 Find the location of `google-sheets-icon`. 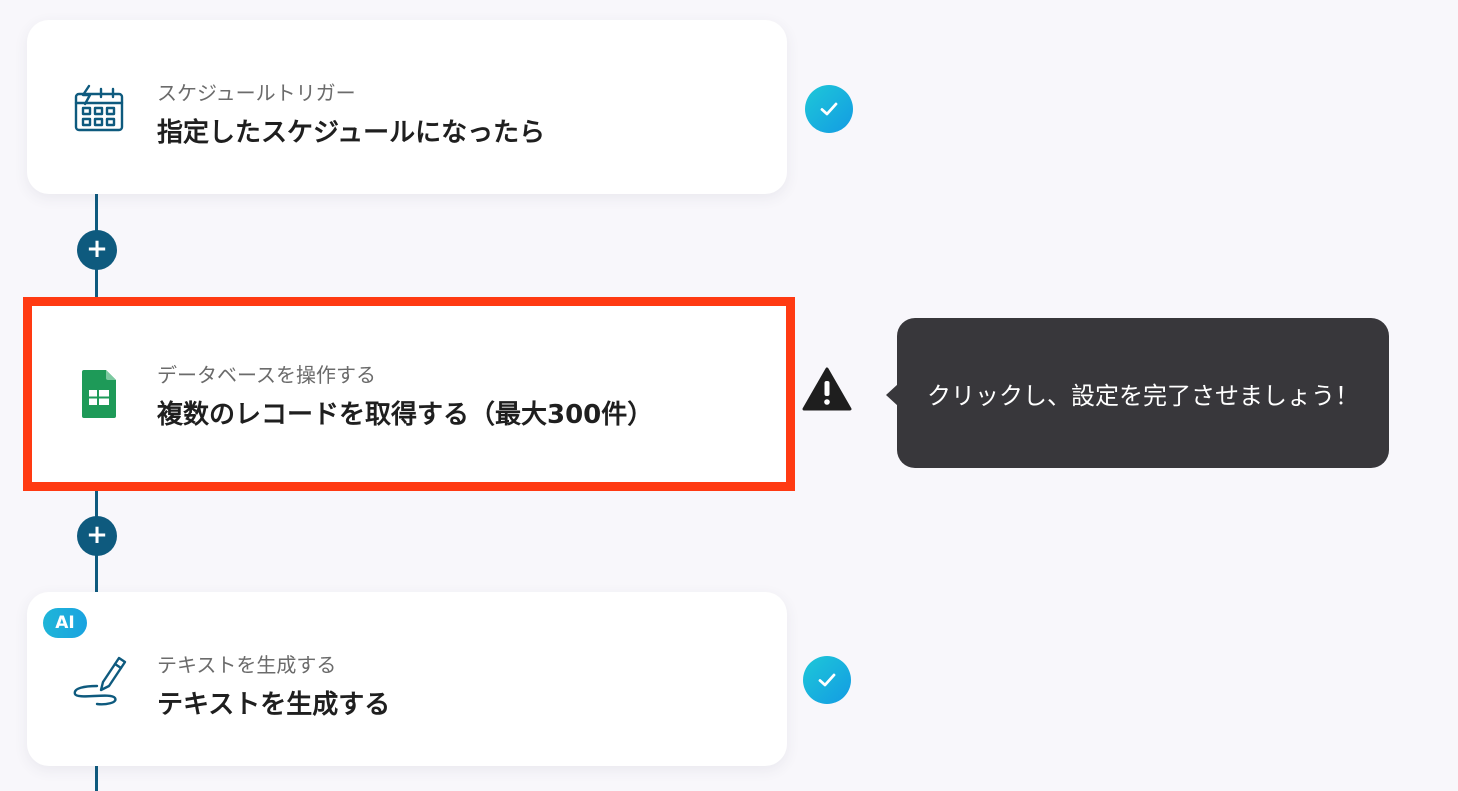

google-sheets-icon is located at coordinates (108, 396).